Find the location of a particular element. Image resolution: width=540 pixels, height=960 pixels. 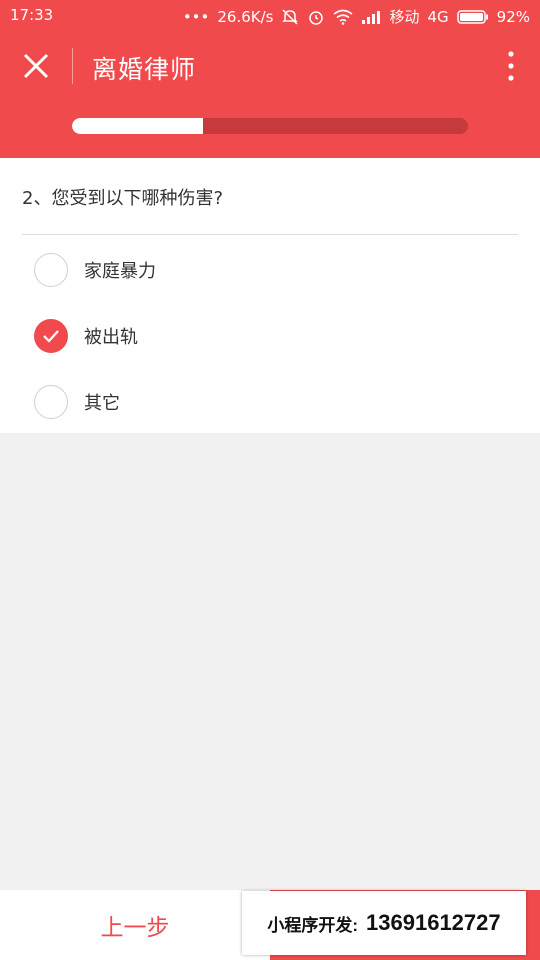

status-bar: 17:33 ••• 26.6K/s 移动 4G 92% is located at coordinates (270, 16).